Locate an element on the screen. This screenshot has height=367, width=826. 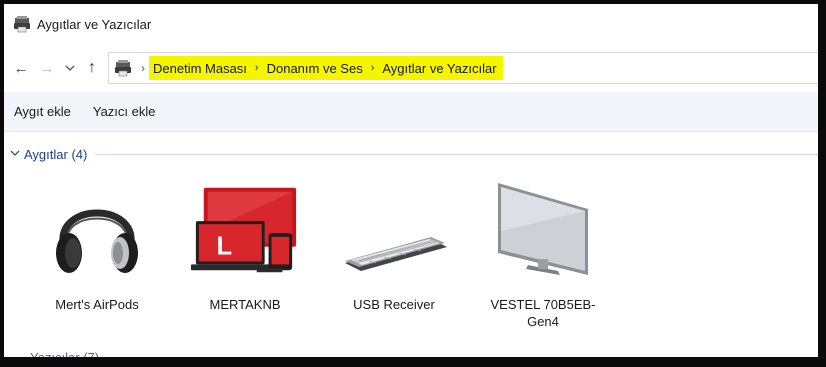
keyboard-icon is located at coordinates (394, 231).